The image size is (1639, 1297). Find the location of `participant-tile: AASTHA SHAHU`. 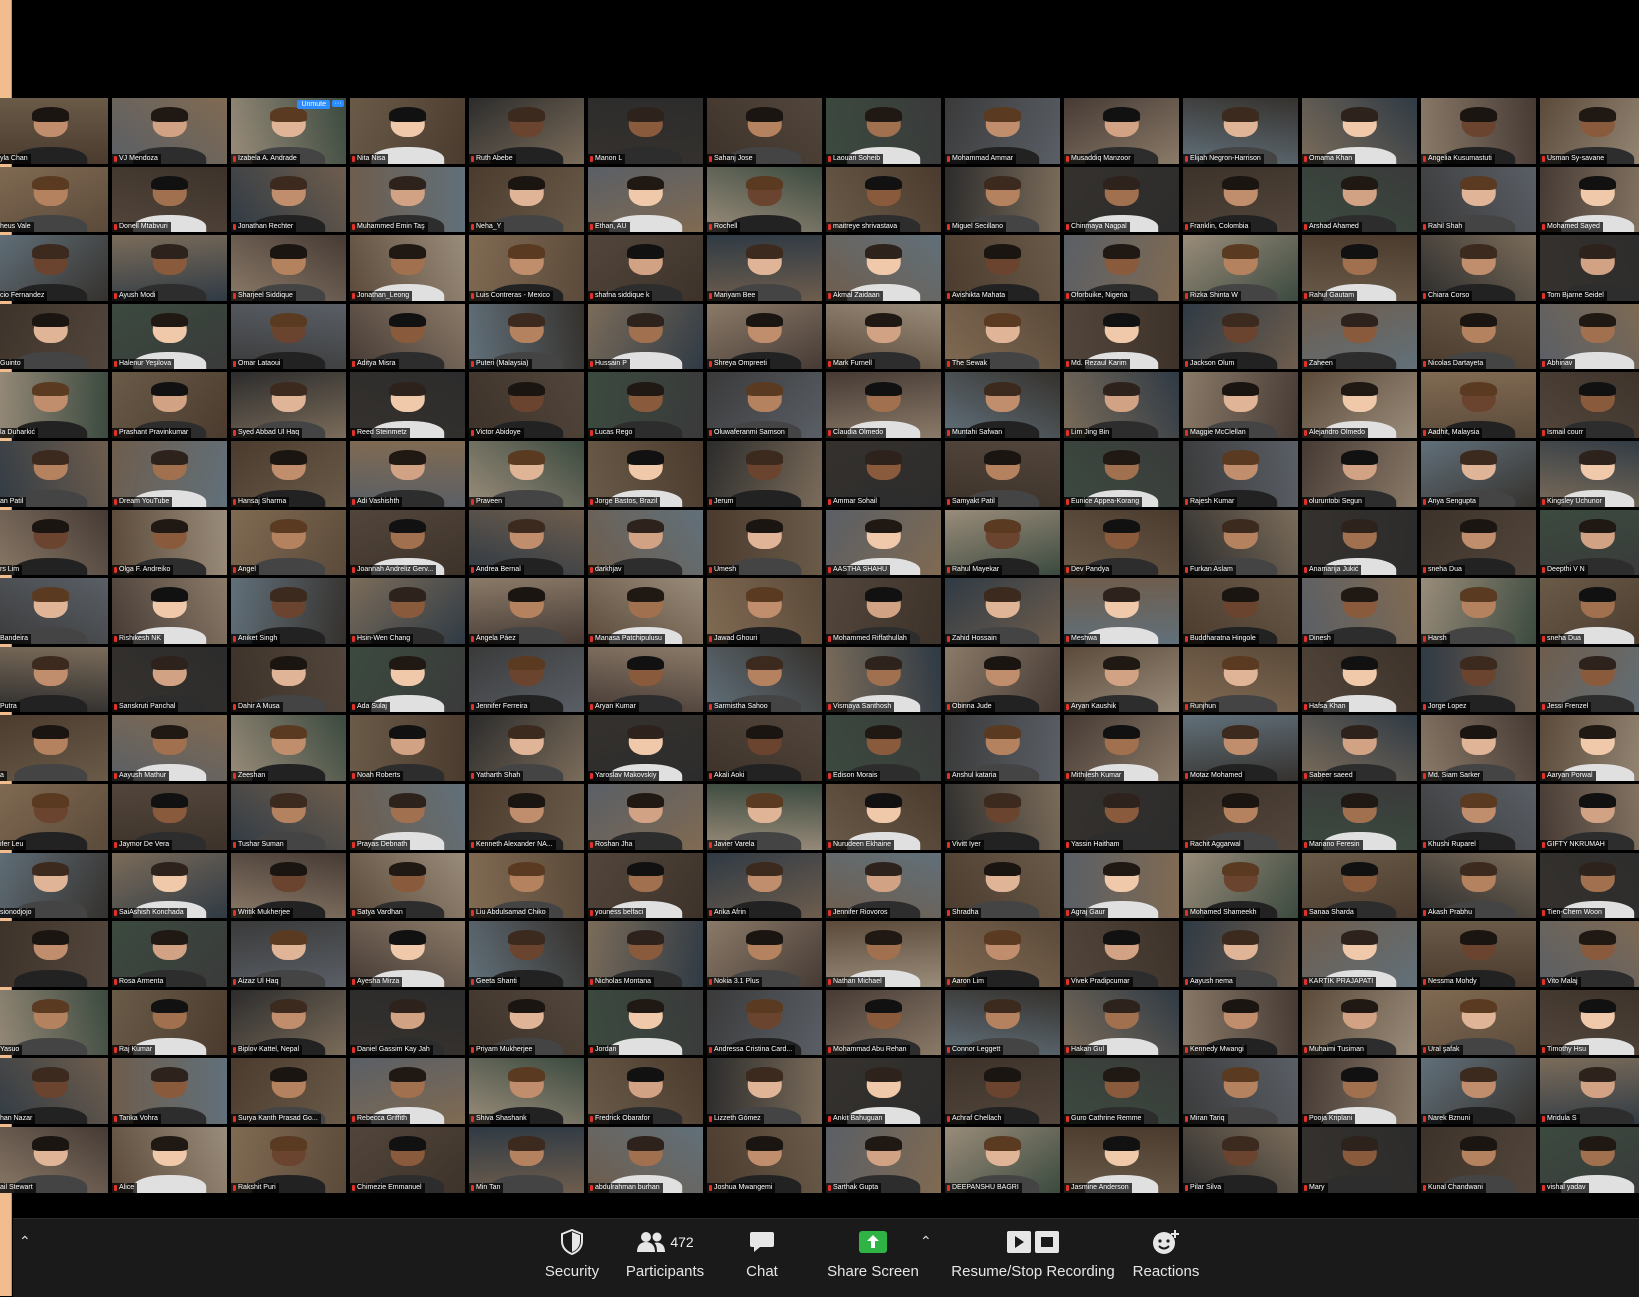

participant-tile: AASTHA SHAHU is located at coordinates (883, 542).